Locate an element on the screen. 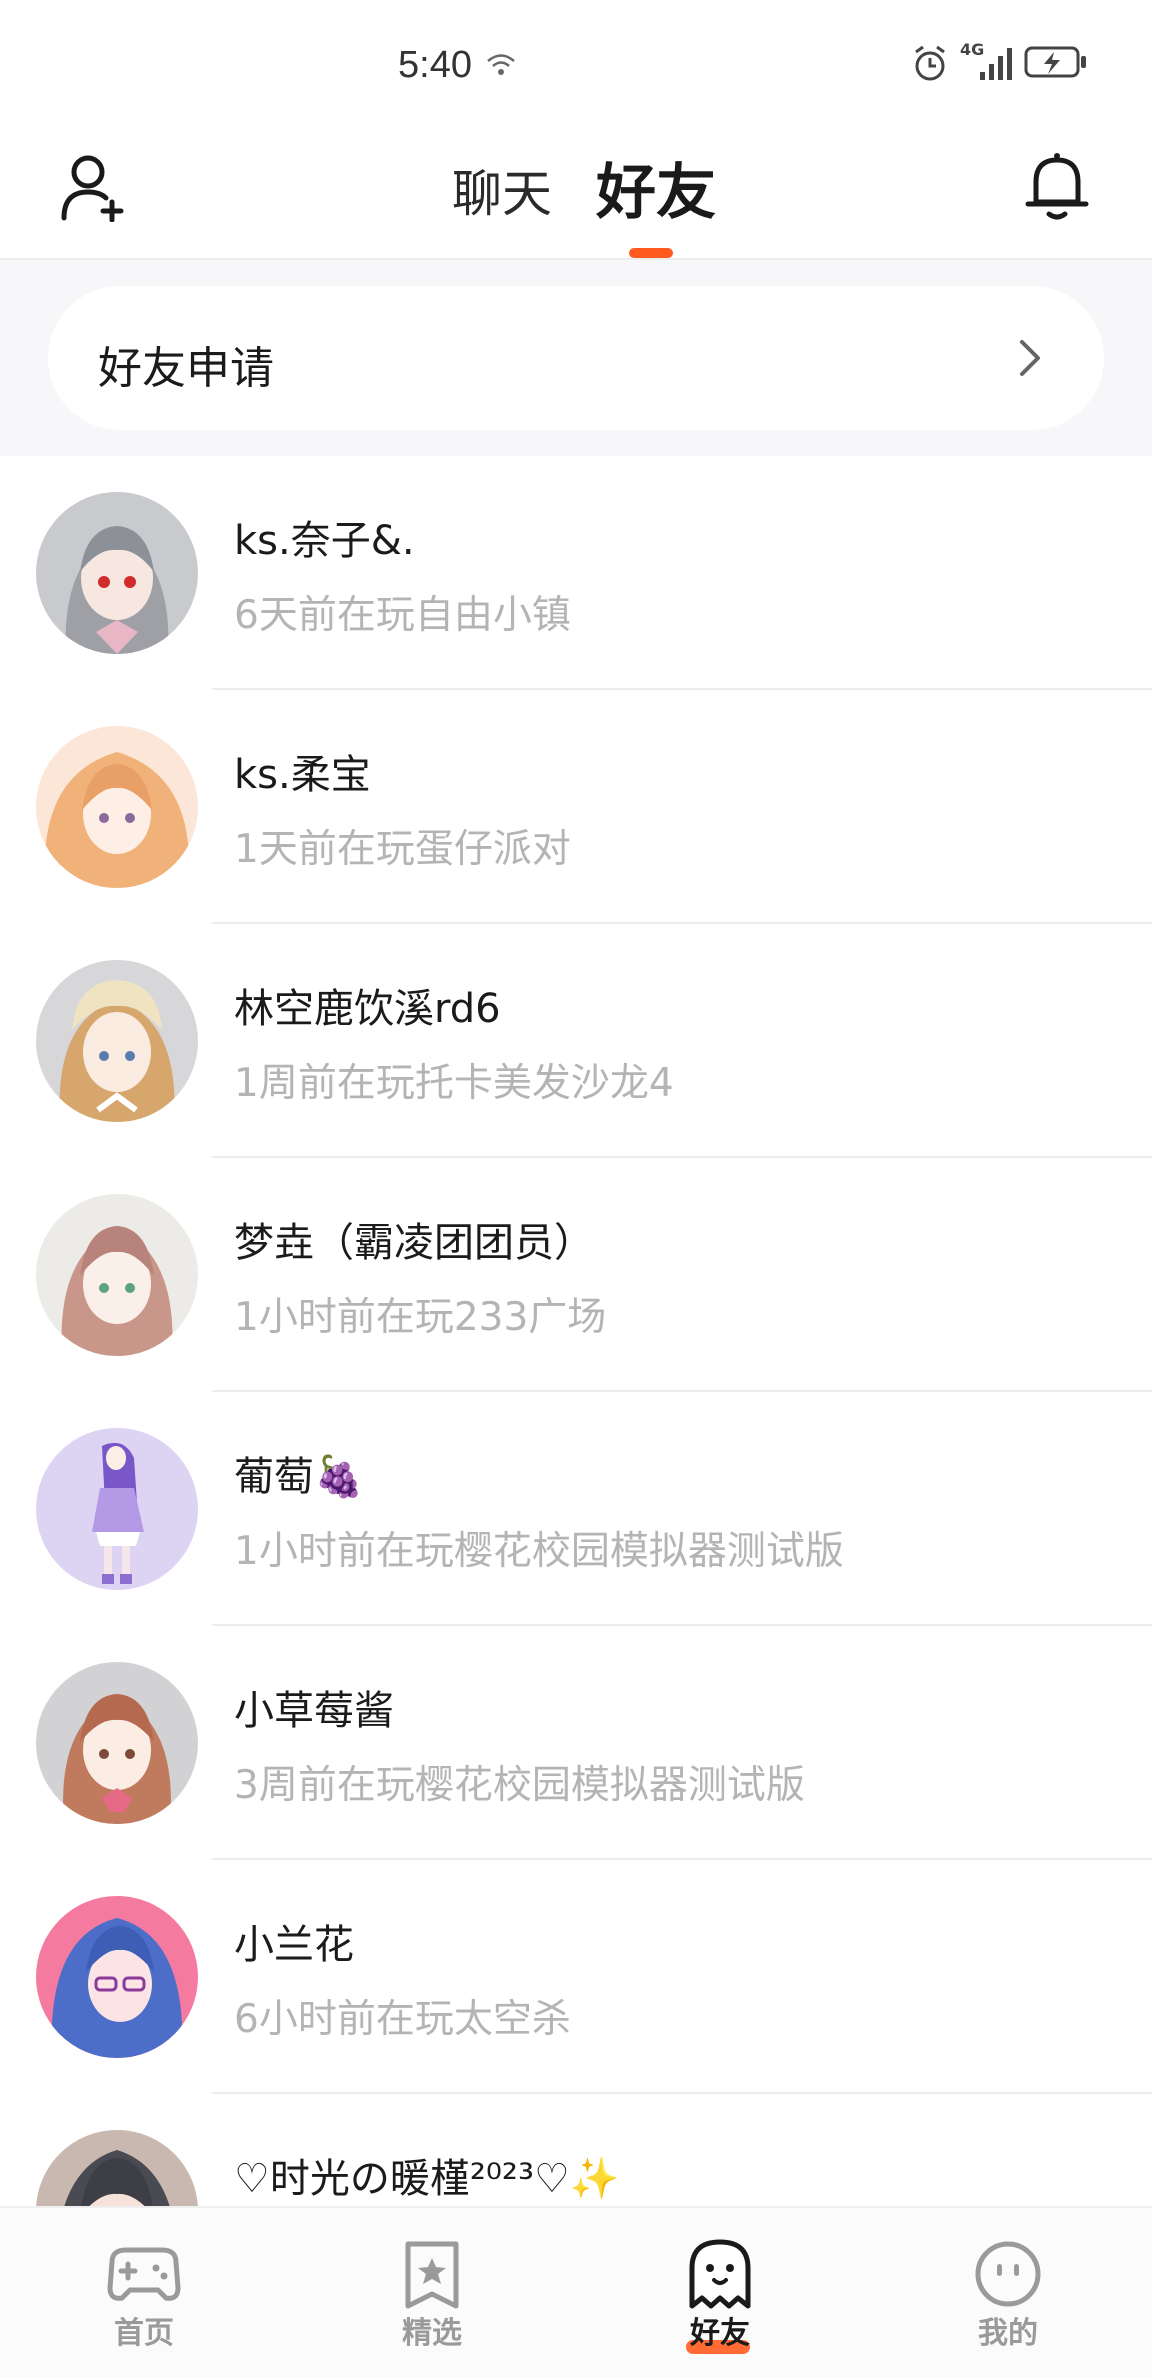  nav-label: 我的 is located at coordinates (1008, 2333).